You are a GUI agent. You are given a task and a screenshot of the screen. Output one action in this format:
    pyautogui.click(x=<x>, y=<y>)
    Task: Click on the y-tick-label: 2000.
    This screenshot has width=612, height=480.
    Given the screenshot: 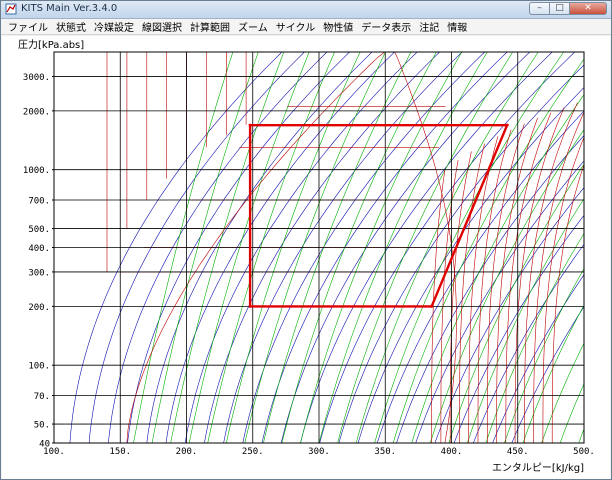 What is the action you would take?
    pyautogui.click(x=36, y=112)
    